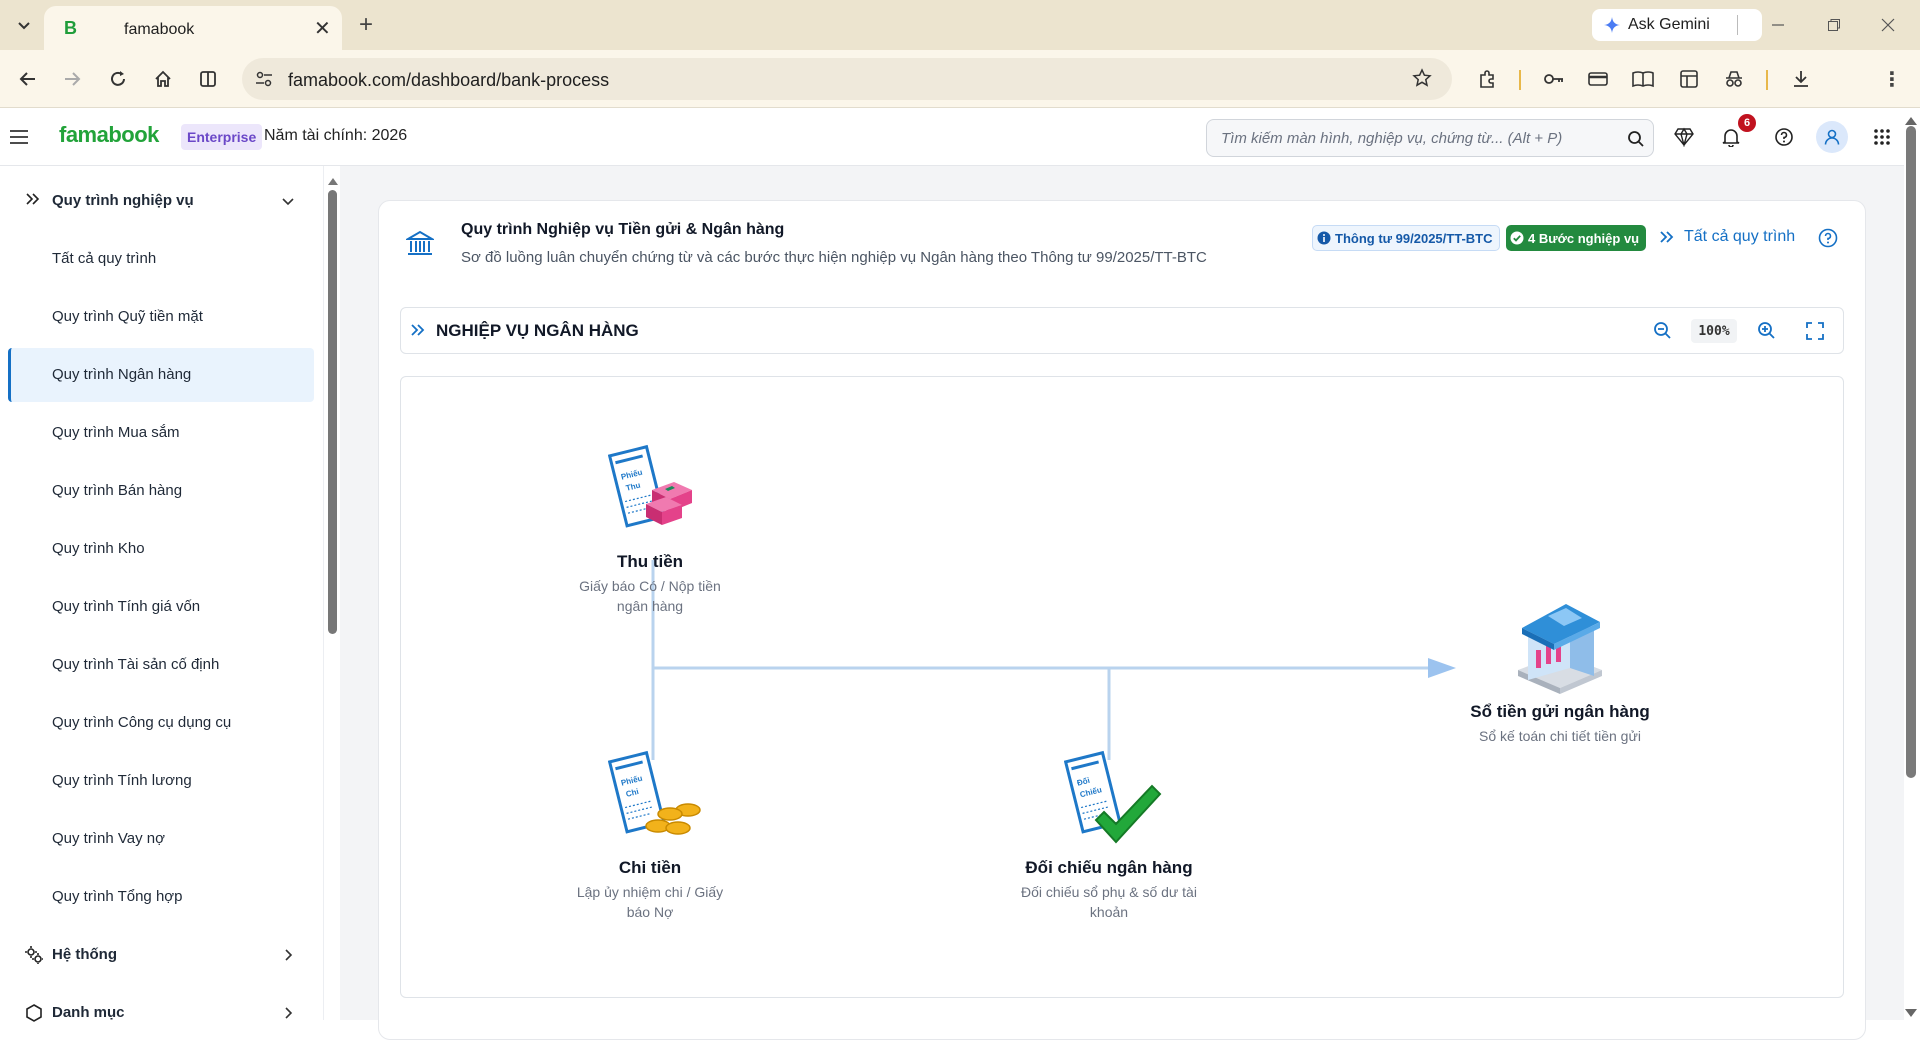 Image resolution: width=1920 pixels, height=1040 pixels. What do you see at coordinates (650, 868) in the screenshot?
I see `node-payment-title: Chi tiền` at bounding box center [650, 868].